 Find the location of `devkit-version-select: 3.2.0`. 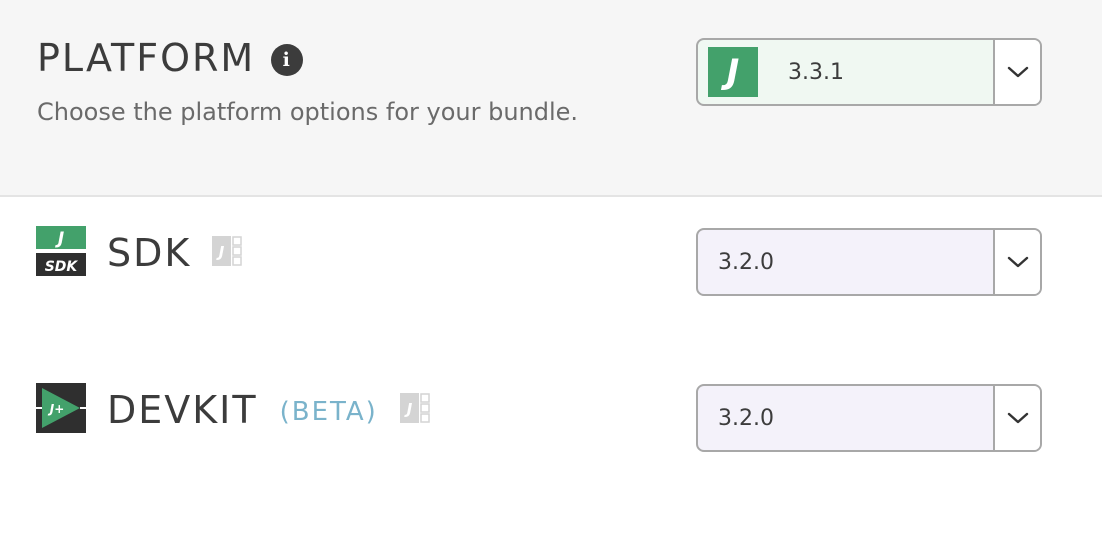

devkit-version-select: 3.2.0 is located at coordinates (869, 418).